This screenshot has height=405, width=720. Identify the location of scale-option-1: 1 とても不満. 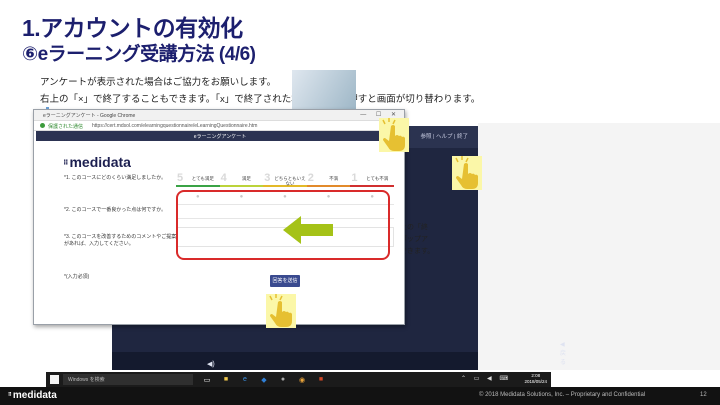
(372, 179).